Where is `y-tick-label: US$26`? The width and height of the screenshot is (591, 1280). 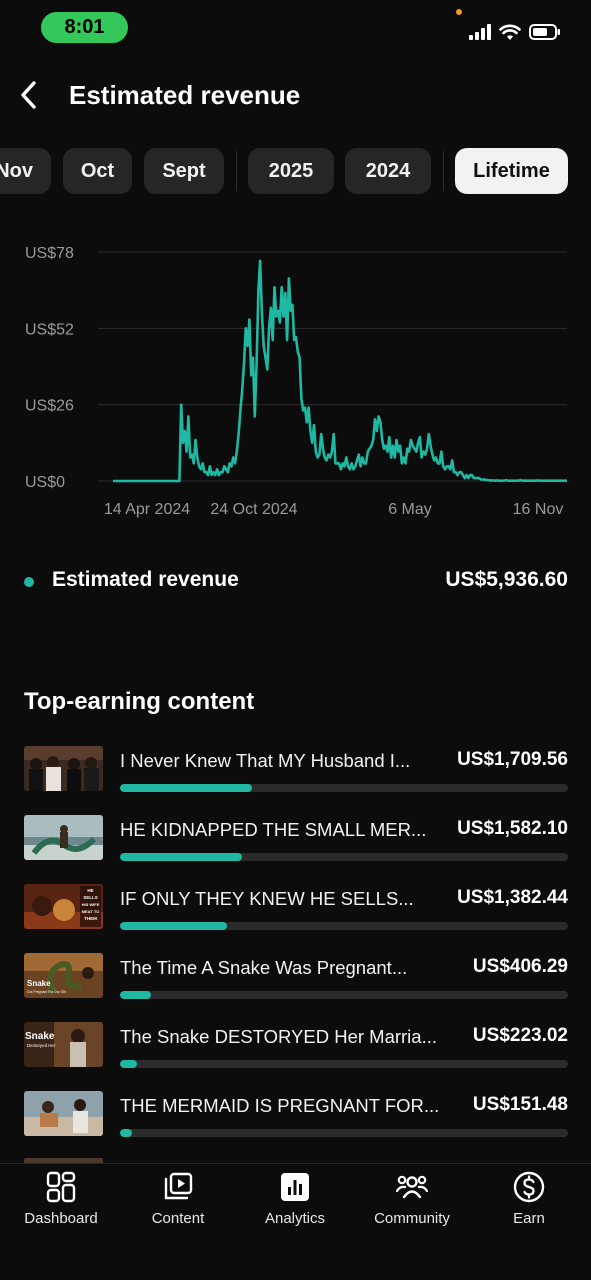 y-tick-label: US$26 is located at coordinates (49, 406).